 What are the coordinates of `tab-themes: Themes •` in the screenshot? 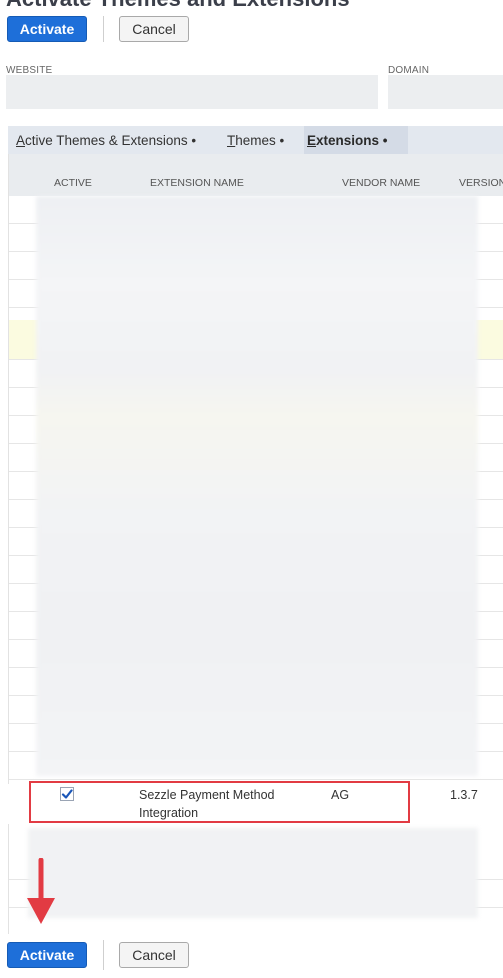 It's located at (255, 140).